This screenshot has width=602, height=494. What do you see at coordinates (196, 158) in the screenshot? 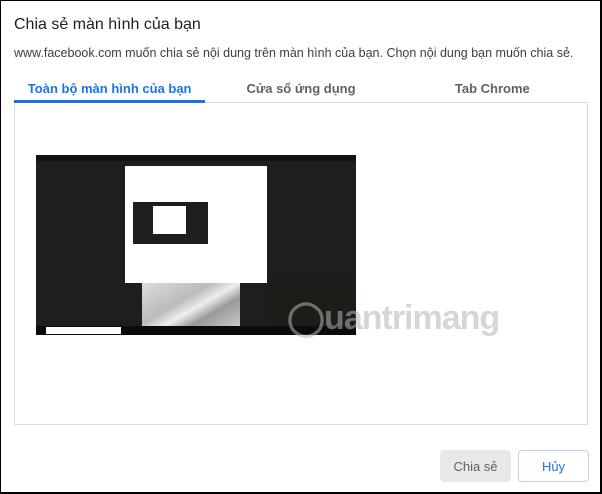
I see `thumbnail-titlebar` at bounding box center [196, 158].